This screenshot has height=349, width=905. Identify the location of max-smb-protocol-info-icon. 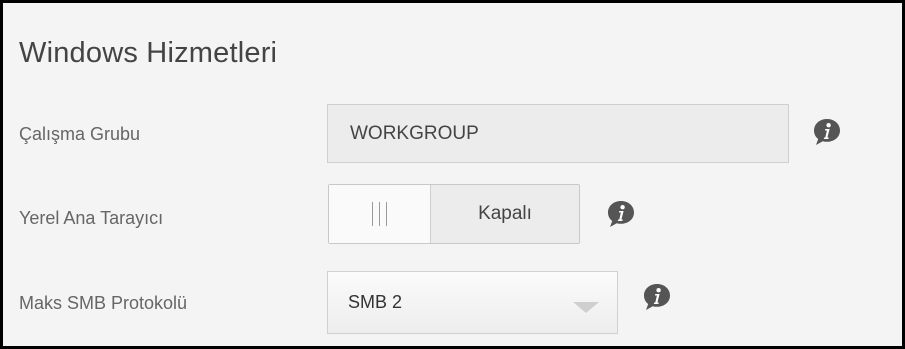
(657, 297).